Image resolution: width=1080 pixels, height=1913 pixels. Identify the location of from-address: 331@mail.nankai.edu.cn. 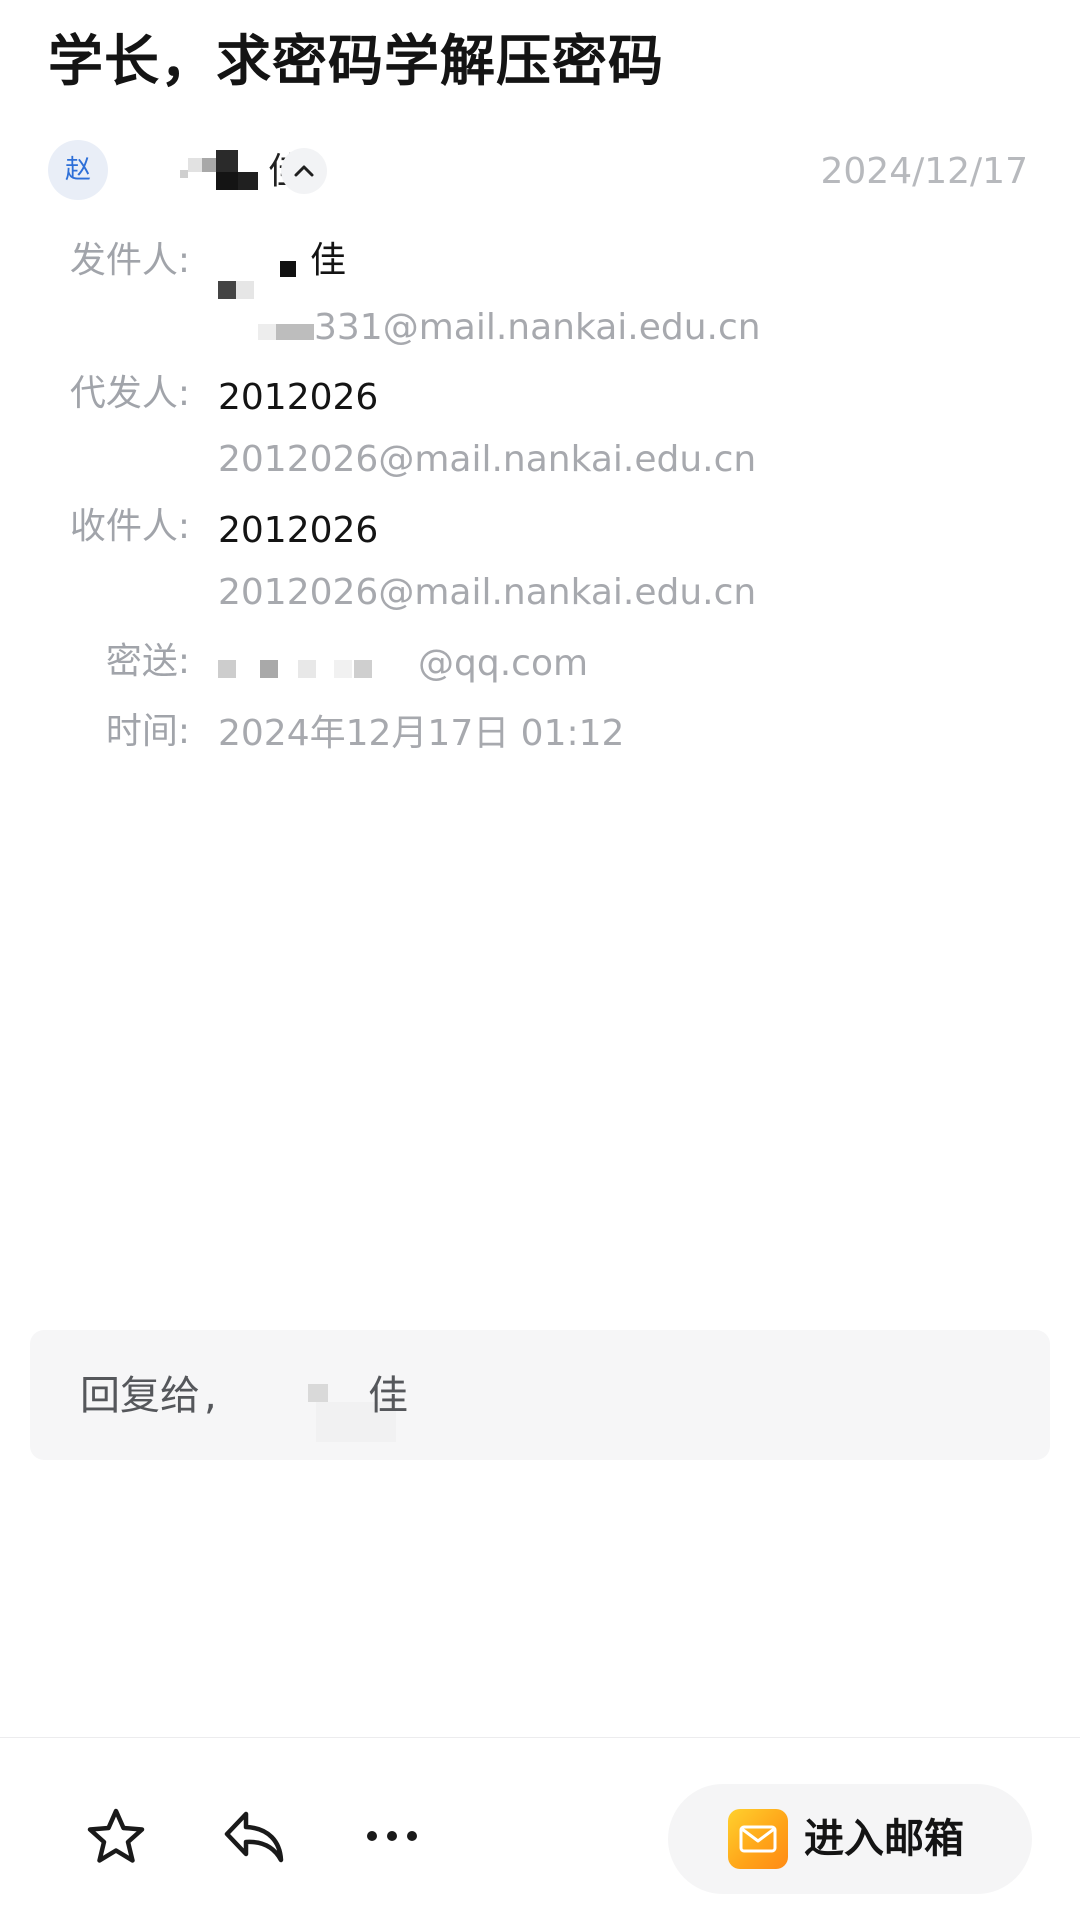
(489, 328).